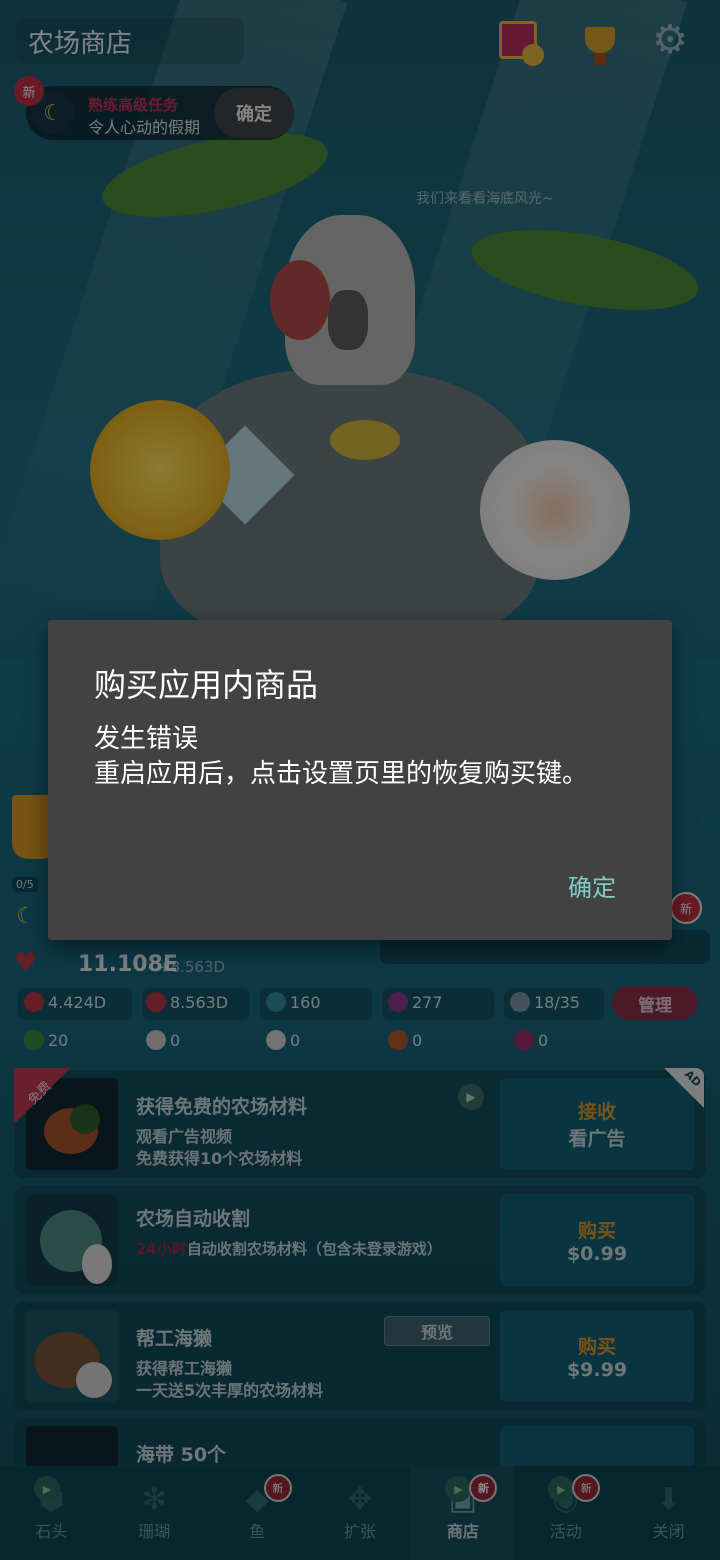 This screenshot has height=1560, width=720. Describe the element at coordinates (592, 885) in the screenshot. I see `dialog-confirm-button: 确定` at that location.